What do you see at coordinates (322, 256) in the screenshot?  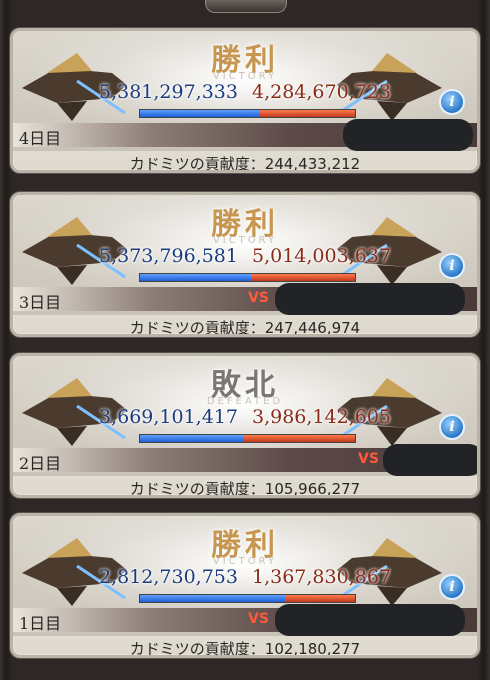 I see `enemy-score: 5,014,003,637` at bounding box center [322, 256].